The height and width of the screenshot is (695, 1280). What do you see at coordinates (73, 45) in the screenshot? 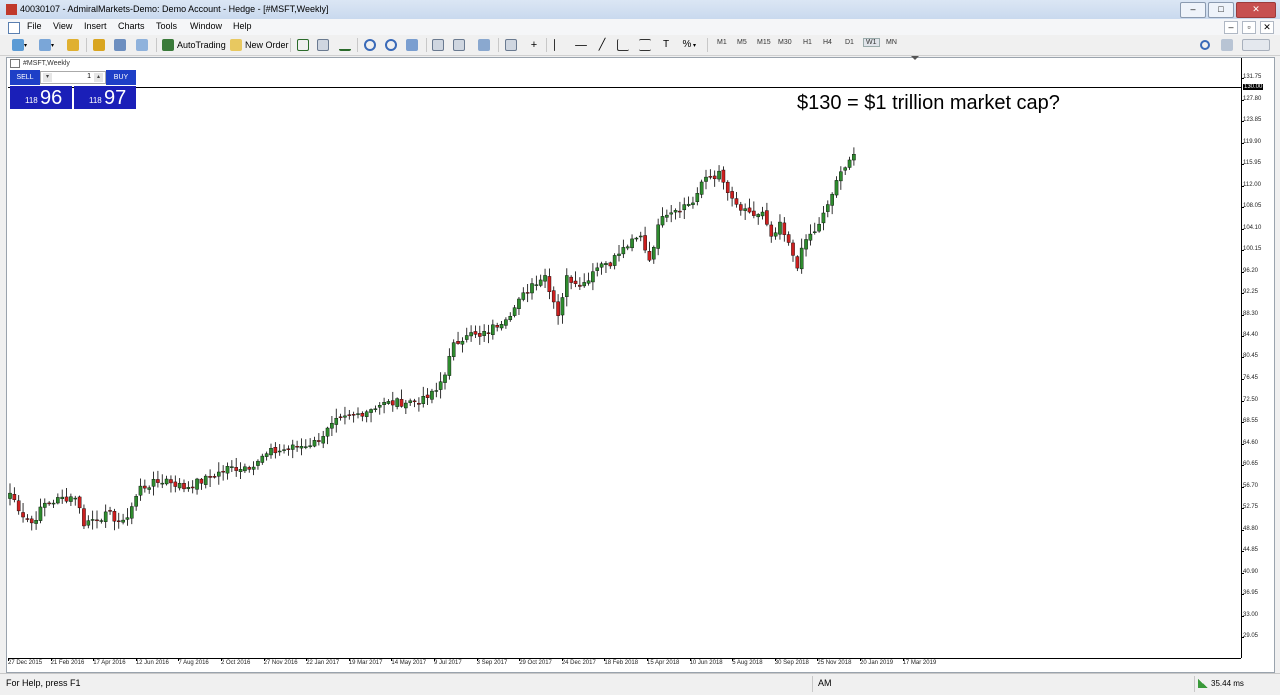
I see `market-watch-button` at bounding box center [73, 45].